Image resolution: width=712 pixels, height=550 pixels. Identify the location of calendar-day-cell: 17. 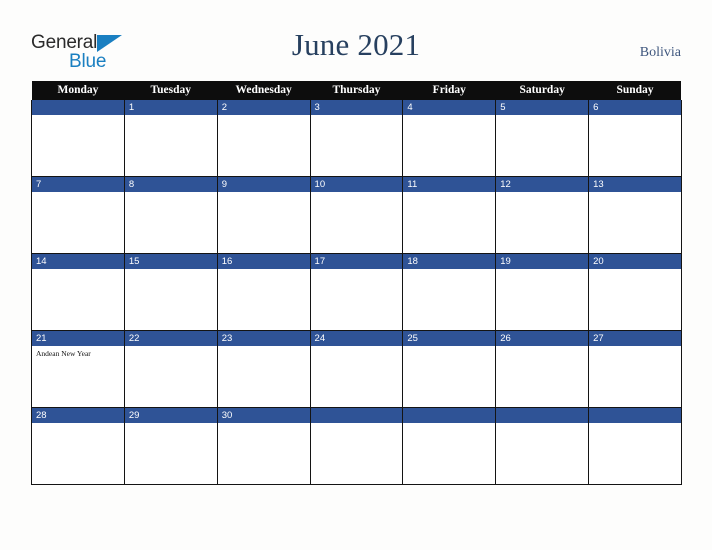
(356, 292).